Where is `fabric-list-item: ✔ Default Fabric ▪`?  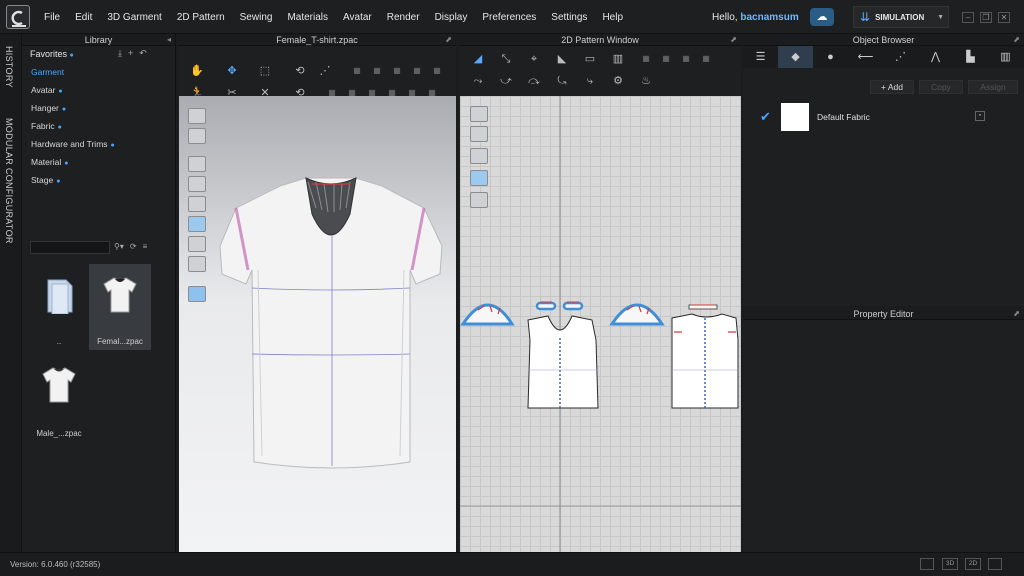 fabric-list-item: ✔ Default Fabric ▪ is located at coordinates (883, 117).